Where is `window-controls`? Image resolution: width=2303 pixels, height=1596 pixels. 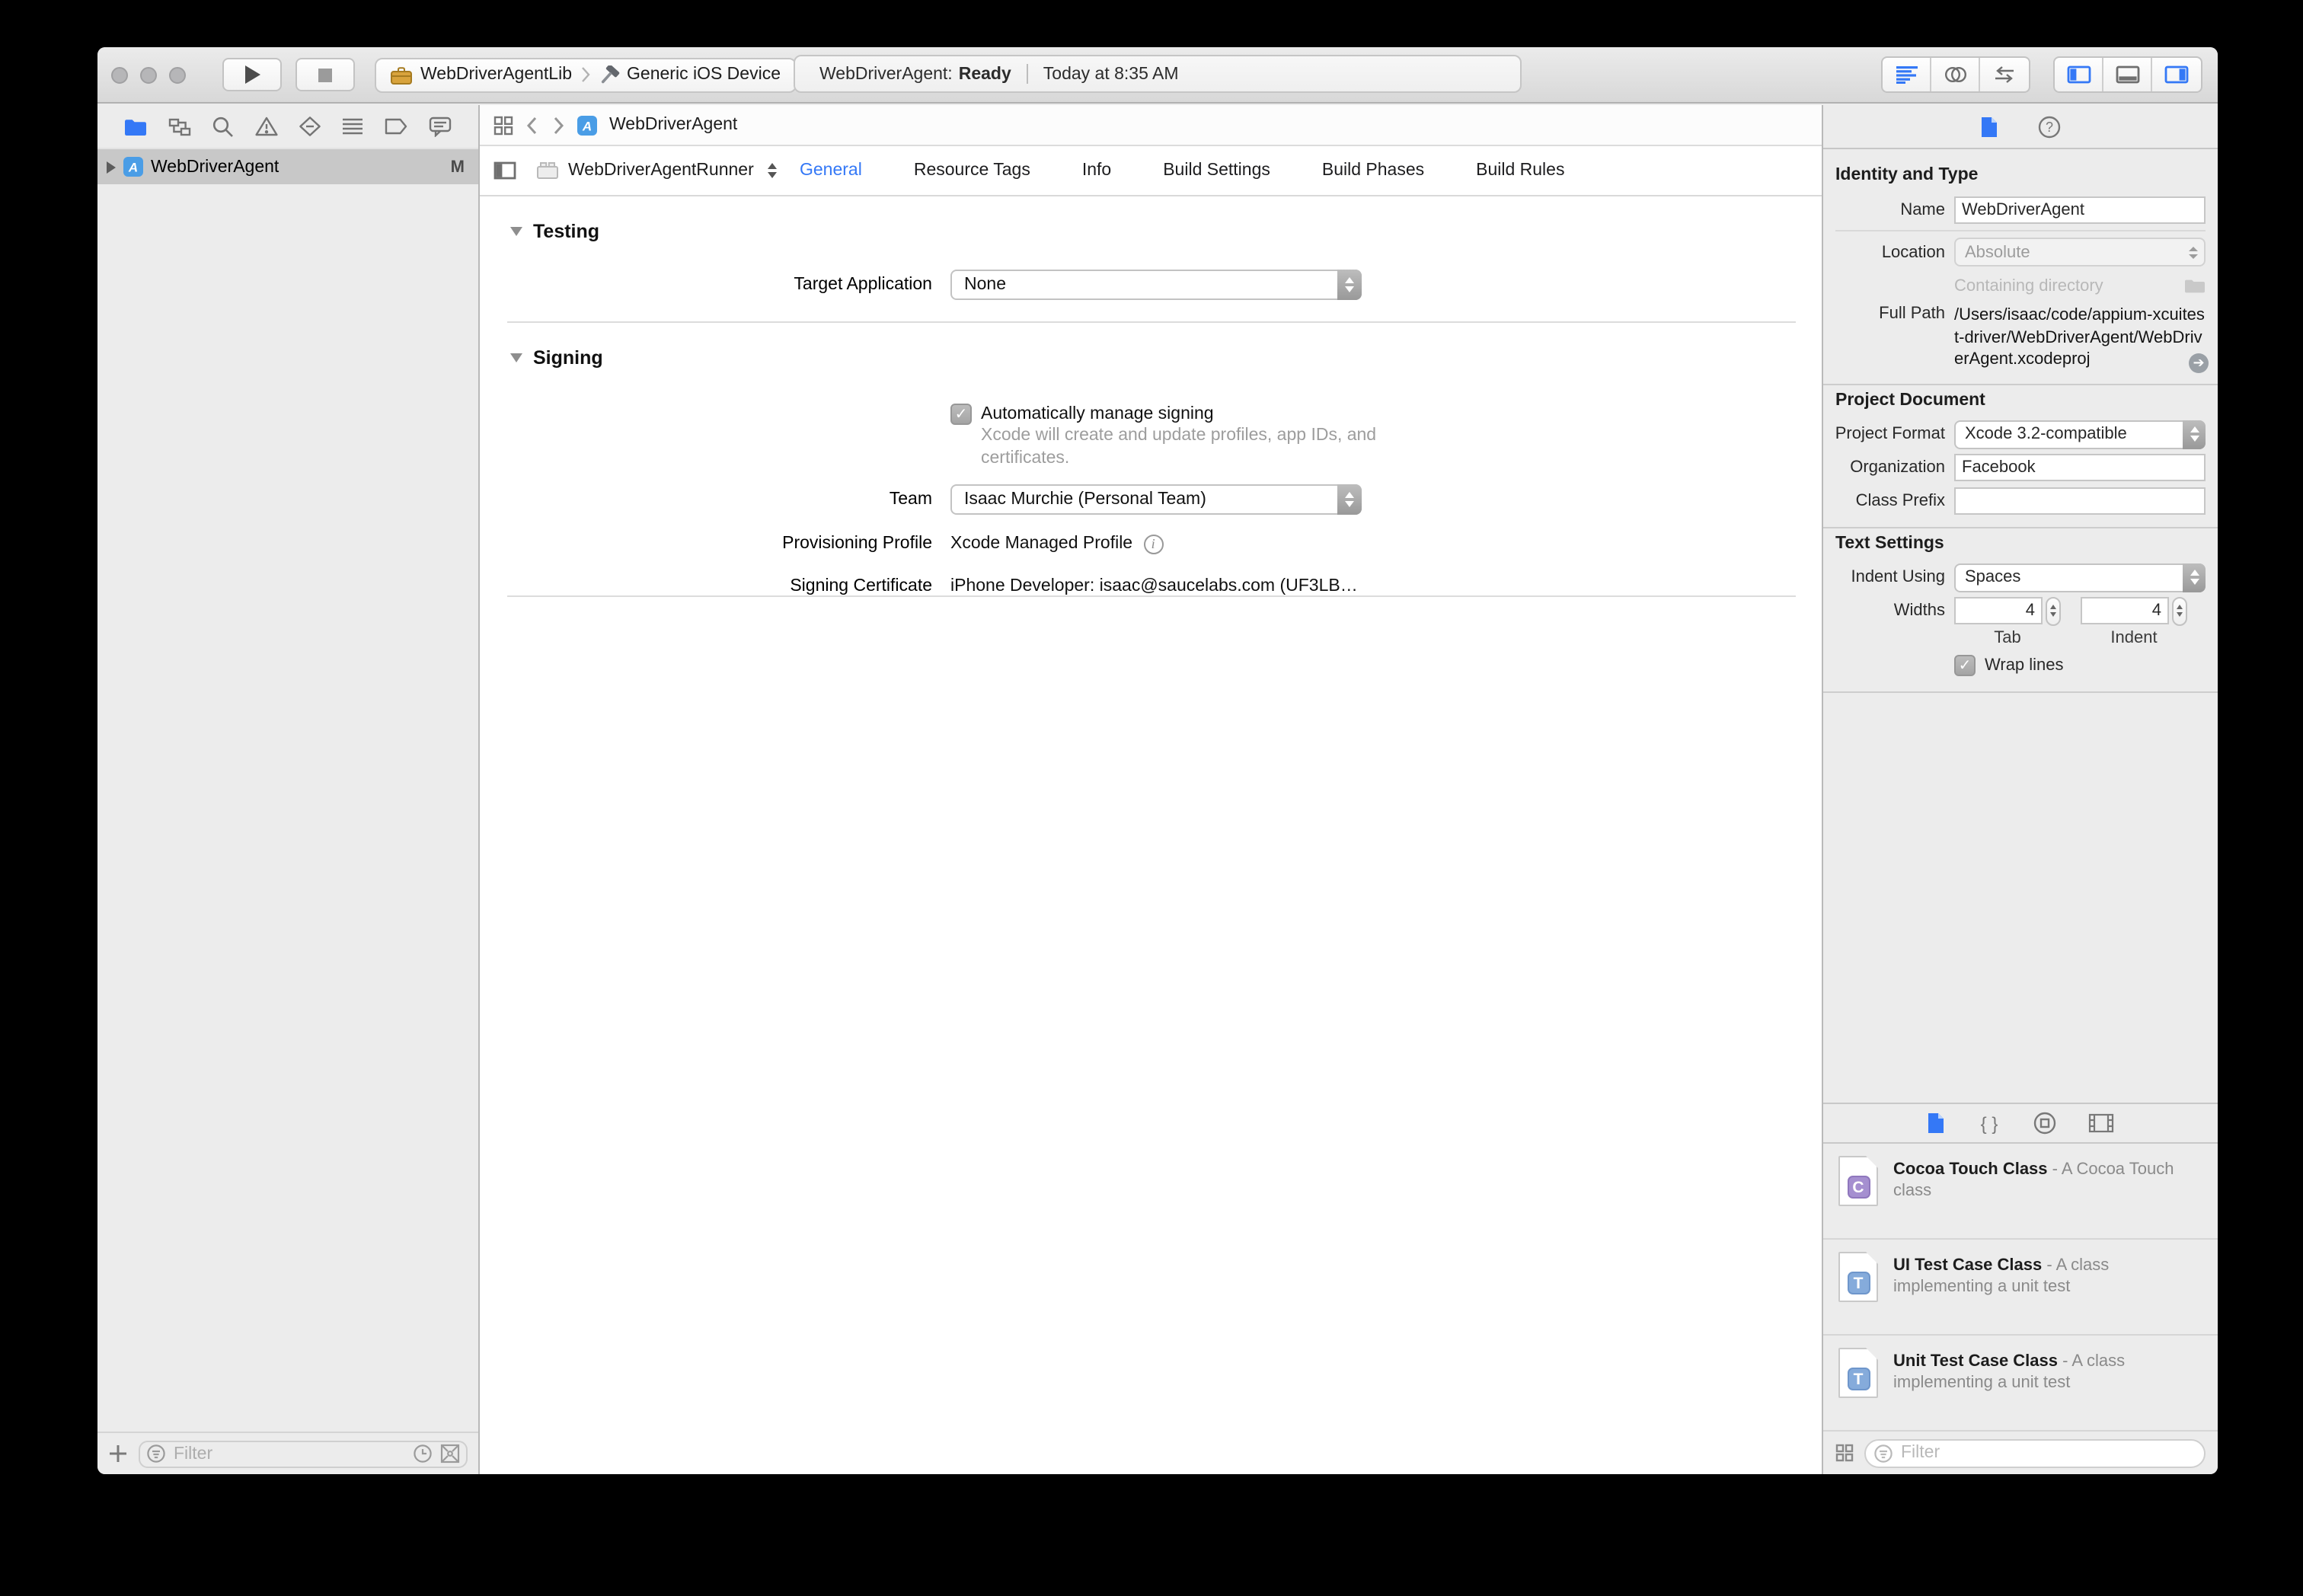
window-controls is located at coordinates (148, 74).